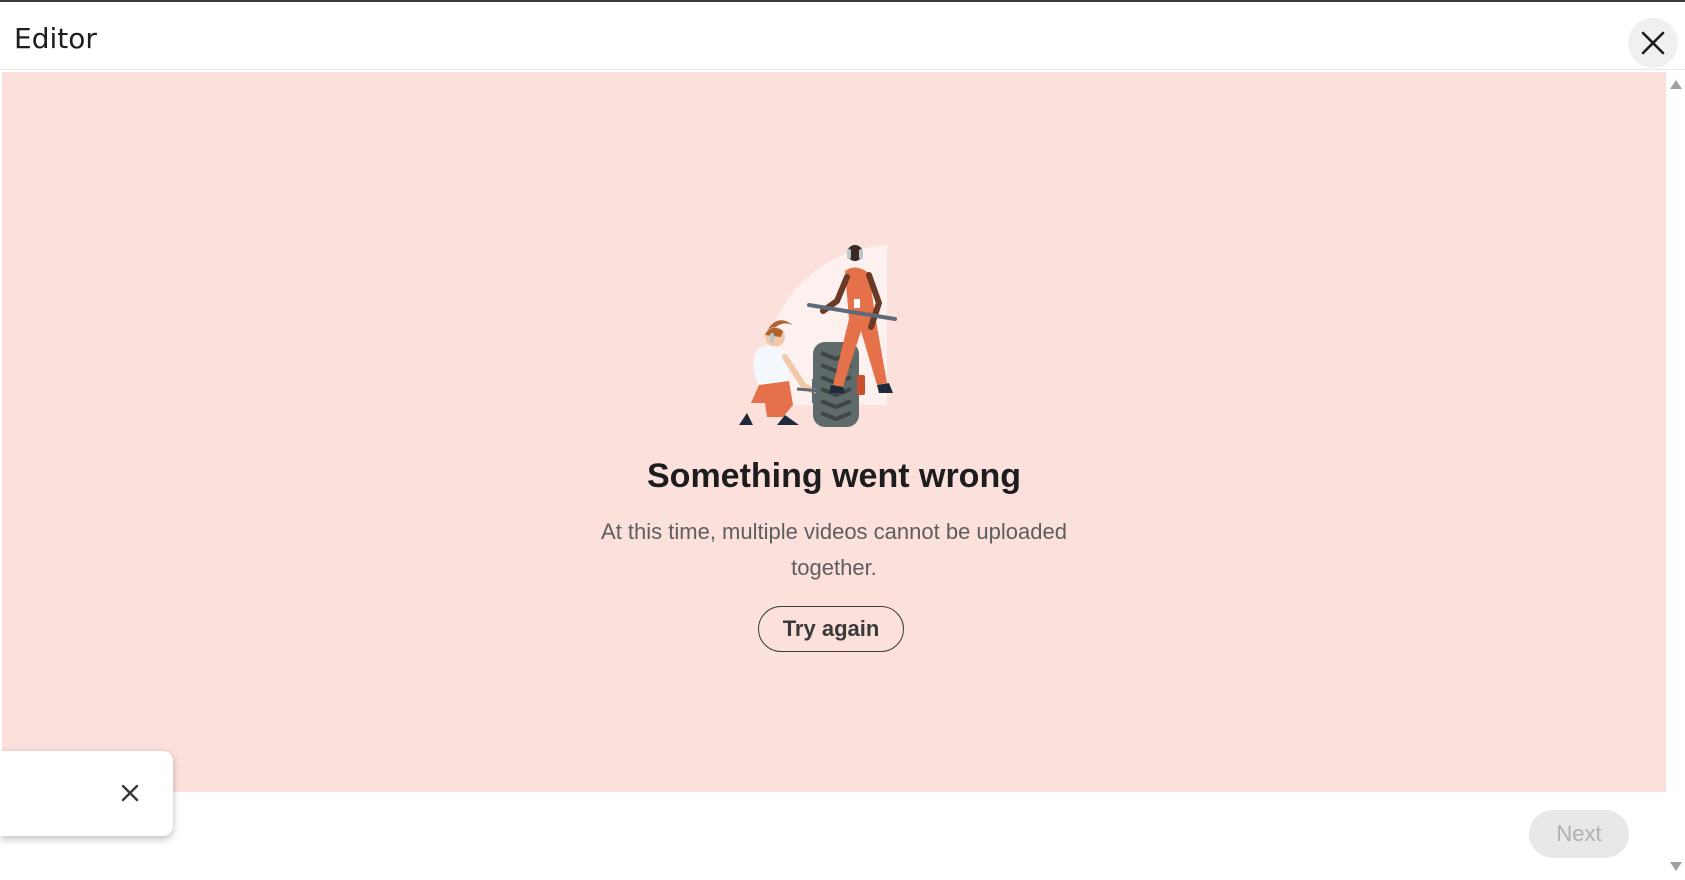  Describe the element at coordinates (1676, 866) in the screenshot. I see `scroll-down-arrow-icon` at that location.